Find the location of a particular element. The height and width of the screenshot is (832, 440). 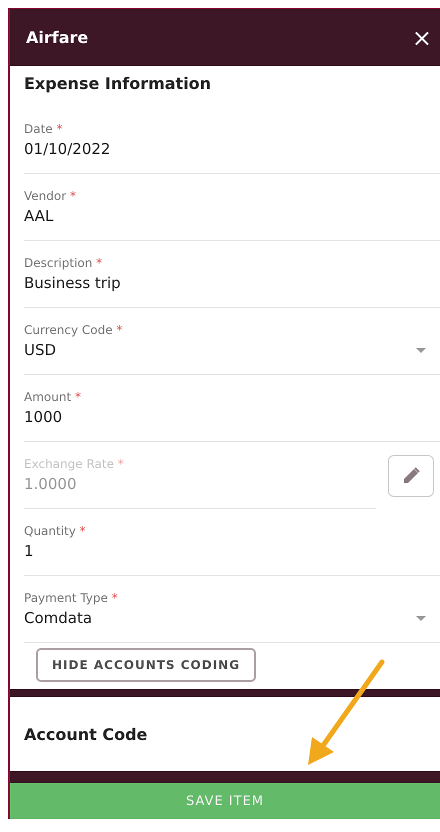

field-label: Vendor * is located at coordinates (50, 196).